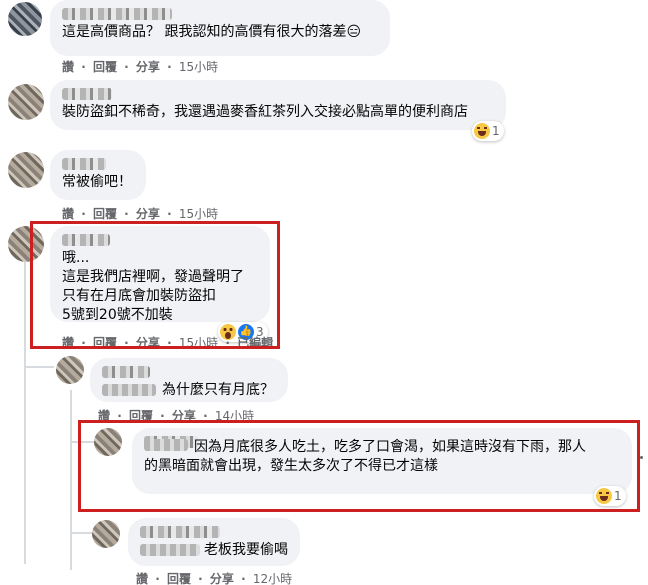  I want to click on comment-actions: 讚 · 回覆 · 分享 · 12小時, so click(214, 577).